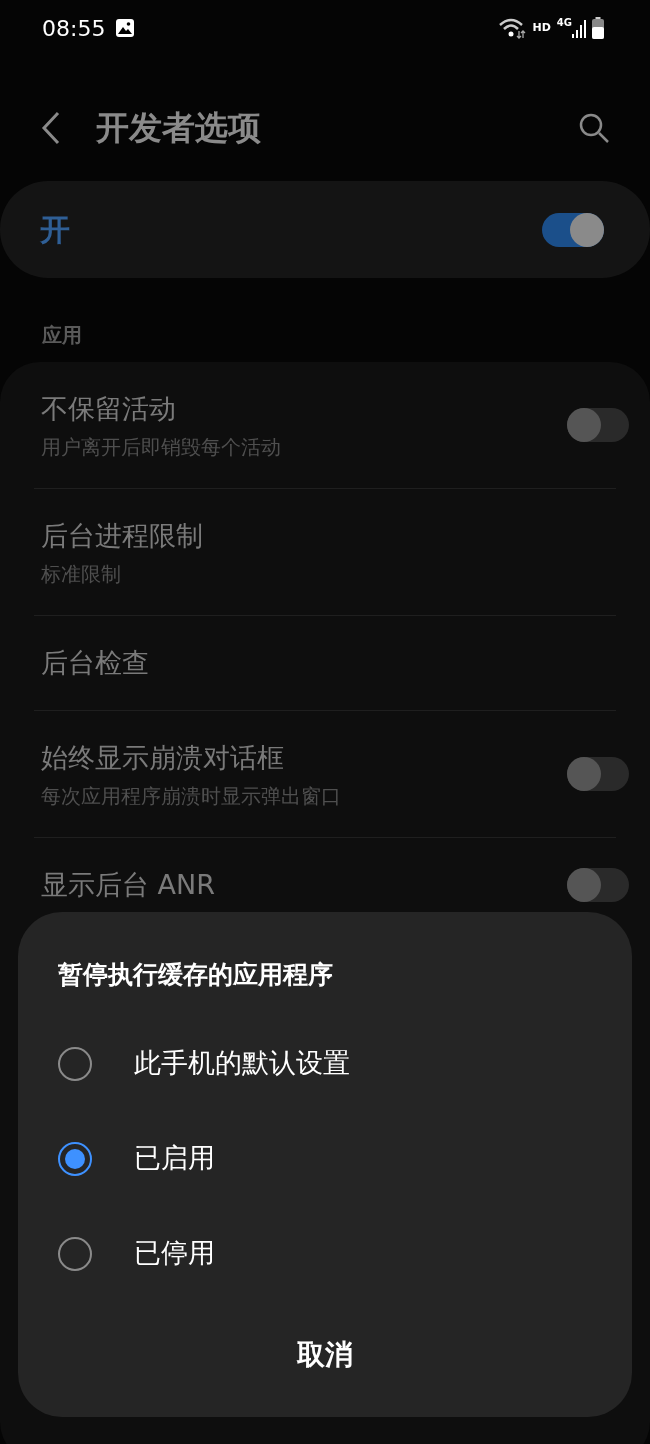  Describe the element at coordinates (242, 1063) in the screenshot. I see `option-label: 此手机的默认设置` at that location.